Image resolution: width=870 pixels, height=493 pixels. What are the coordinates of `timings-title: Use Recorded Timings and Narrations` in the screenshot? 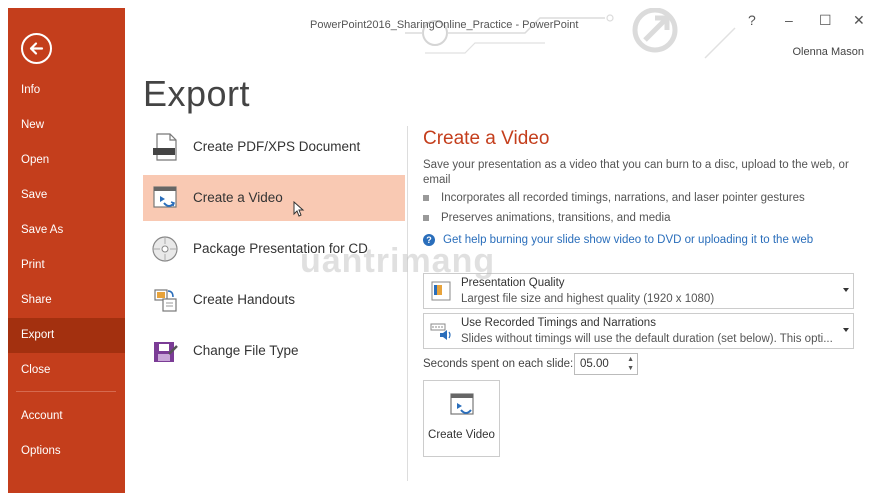 It's located at (558, 323).